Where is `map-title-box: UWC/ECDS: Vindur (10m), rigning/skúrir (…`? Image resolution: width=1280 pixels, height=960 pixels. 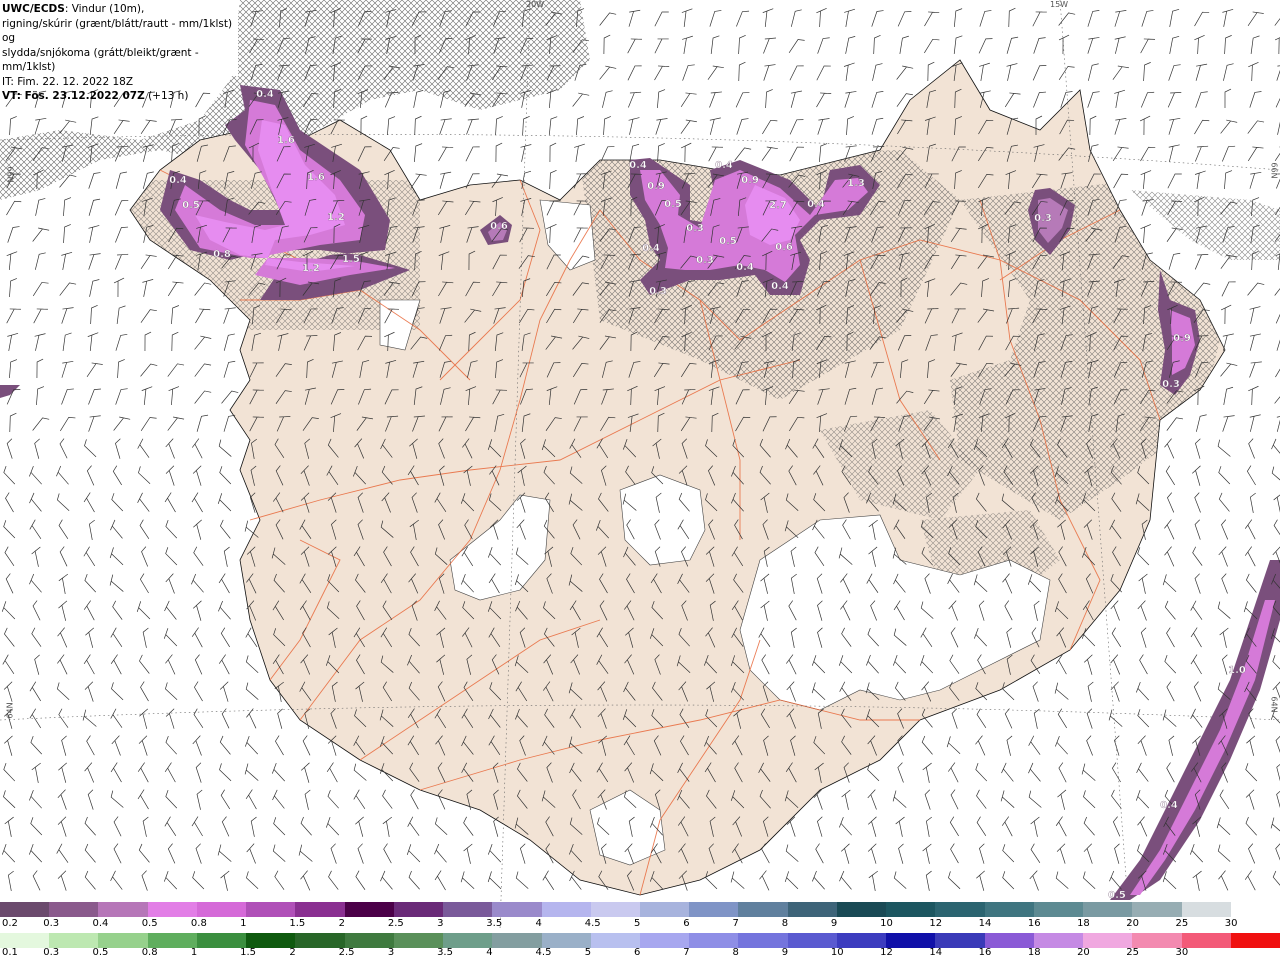
map-title-box: UWC/ECDS: Vindur (10m), rigning/skúrir (… is located at coordinates (119, 51).